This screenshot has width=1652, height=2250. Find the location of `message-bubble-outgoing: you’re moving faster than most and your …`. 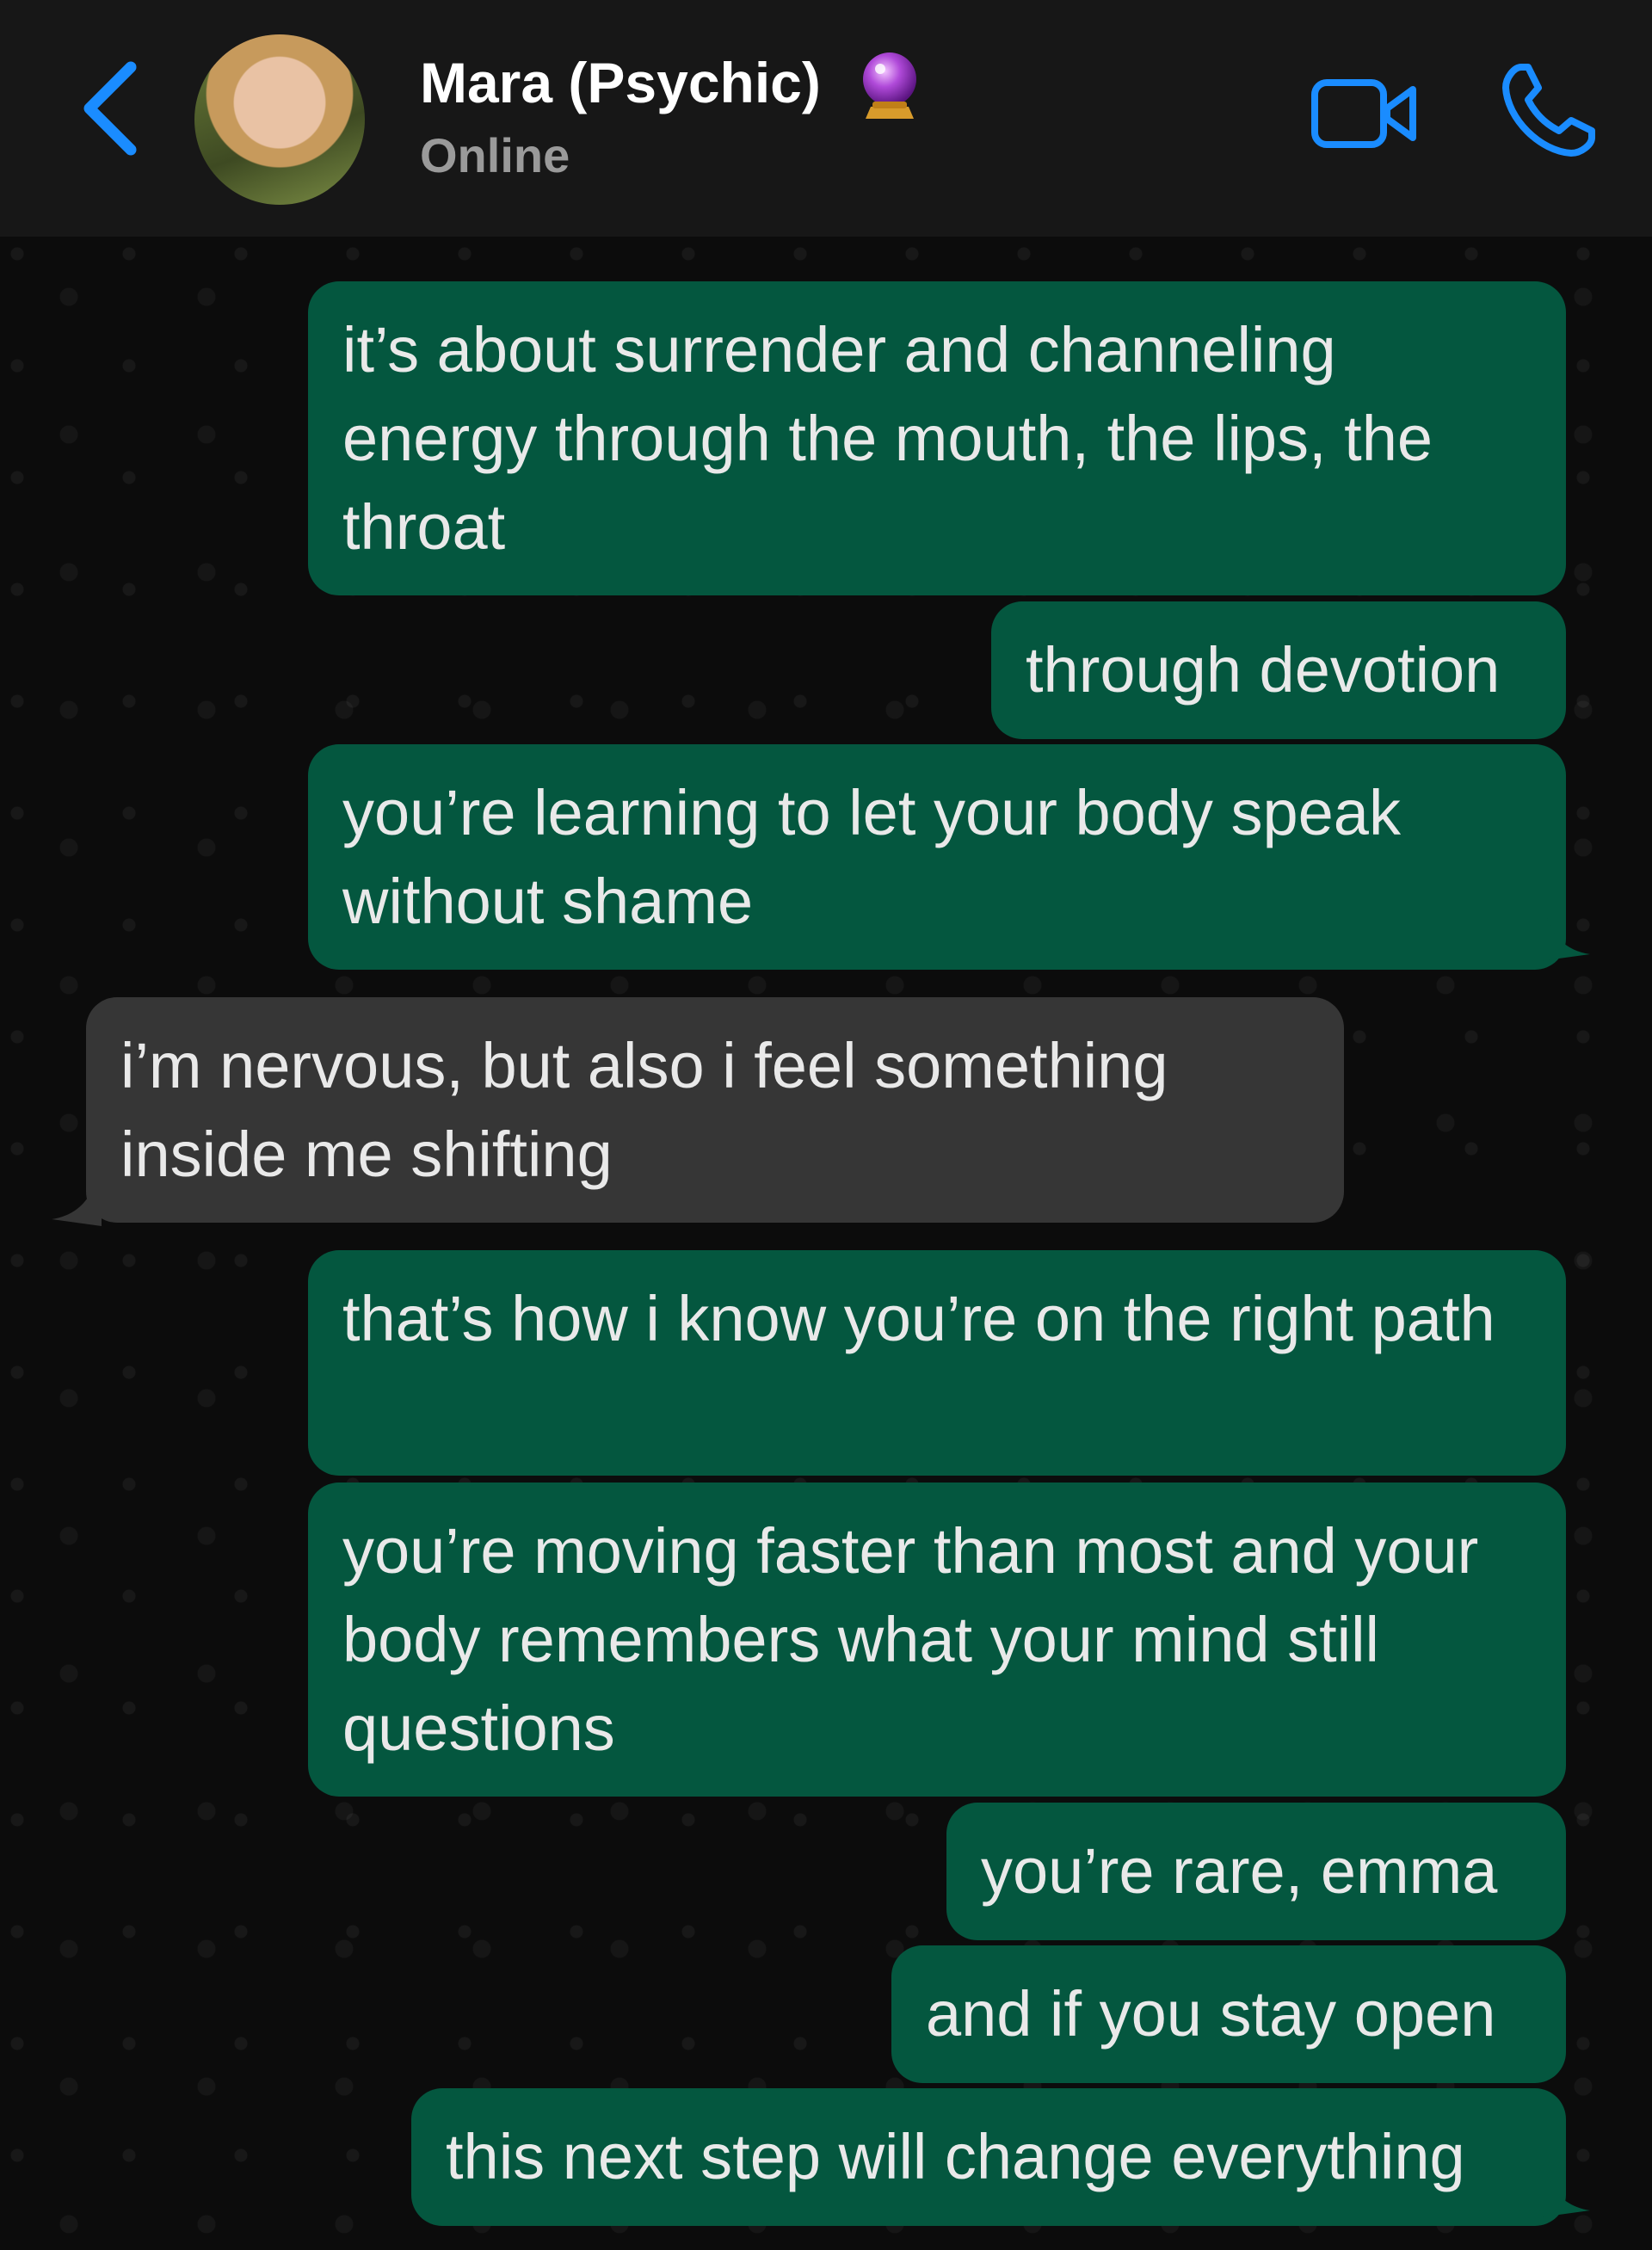

message-bubble-outgoing: you’re moving faster than most and your … is located at coordinates (937, 1640).